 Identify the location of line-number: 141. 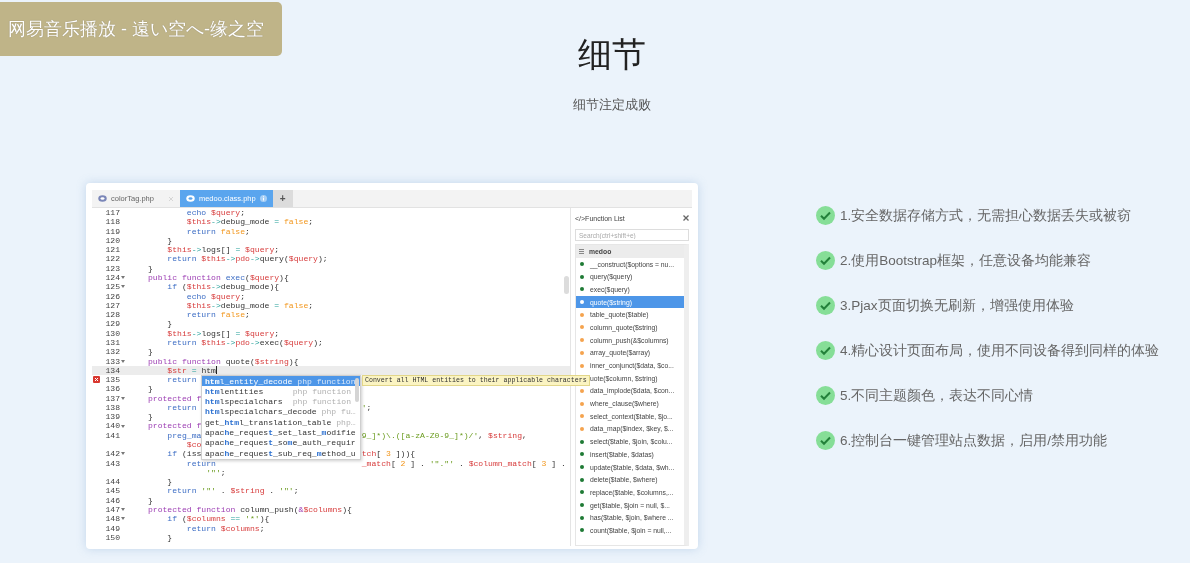
(112, 435).